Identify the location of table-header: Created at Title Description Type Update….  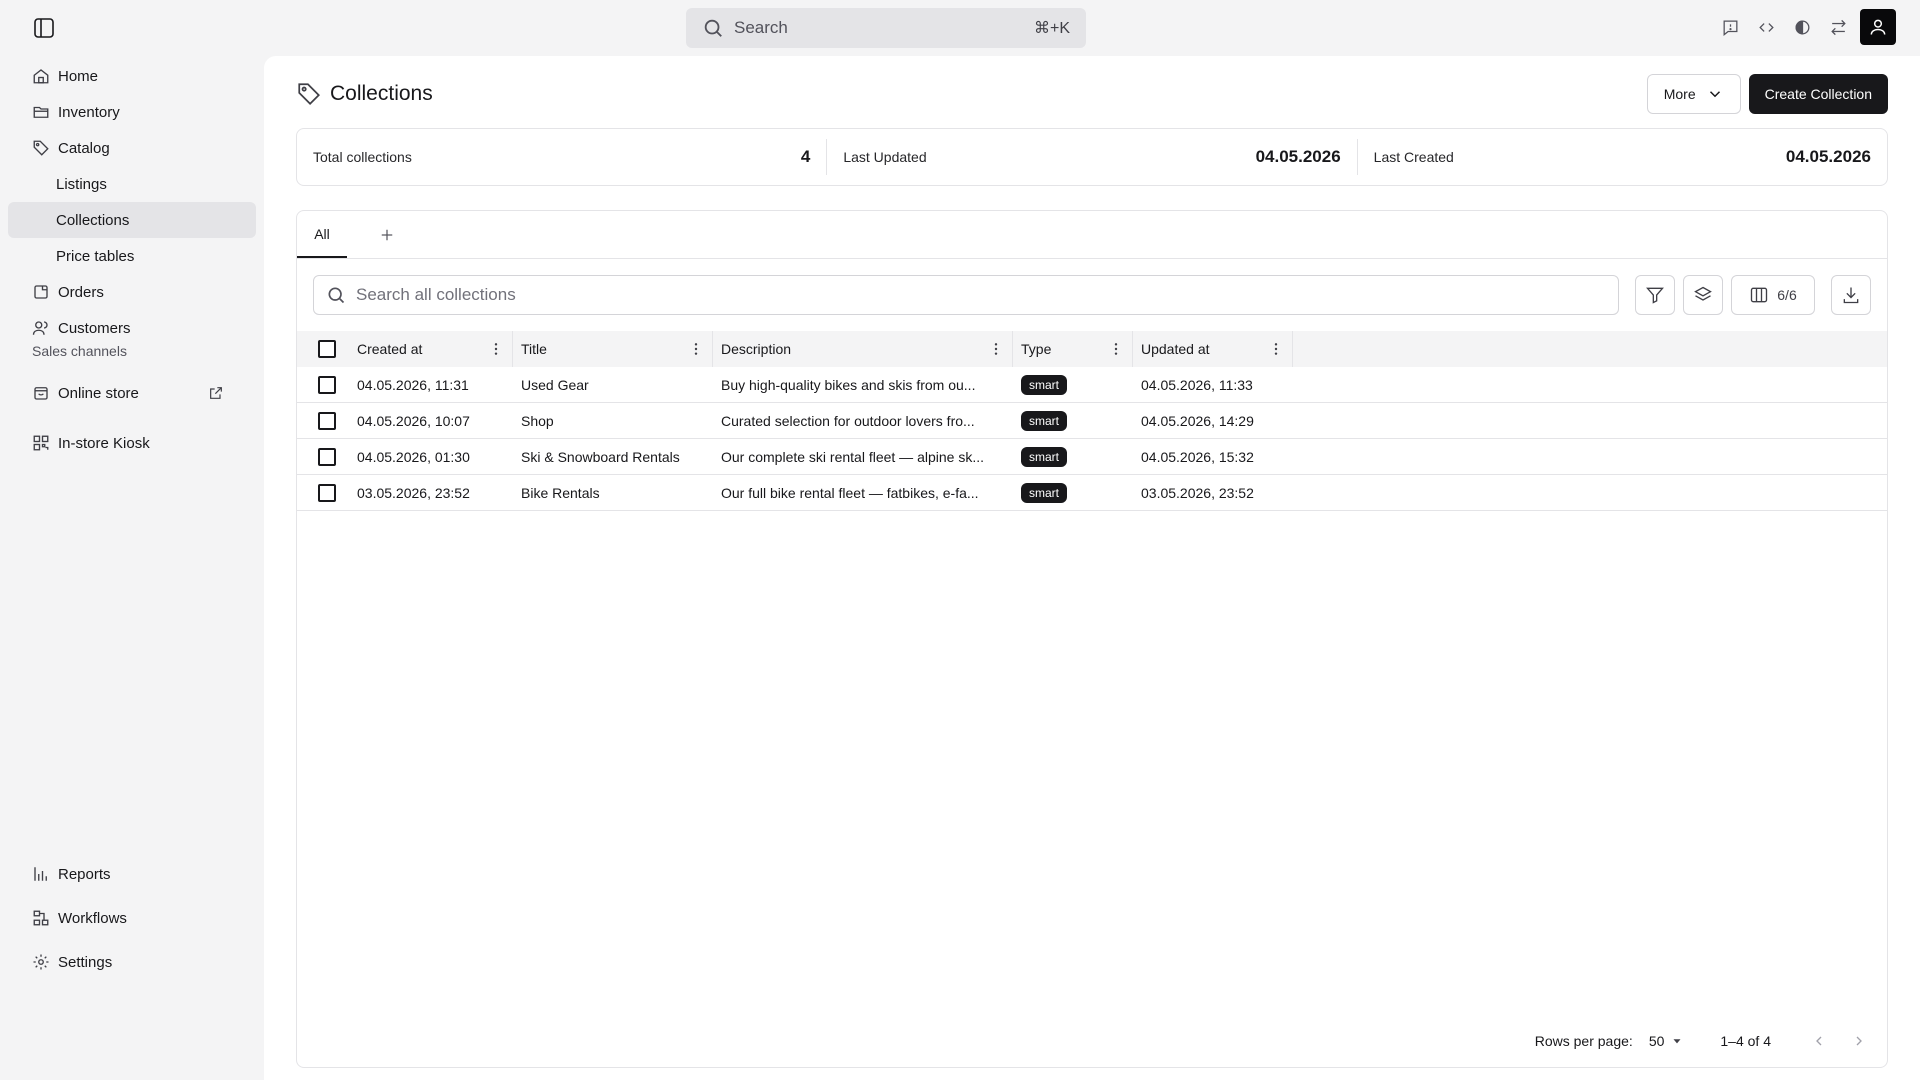
(1092, 349).